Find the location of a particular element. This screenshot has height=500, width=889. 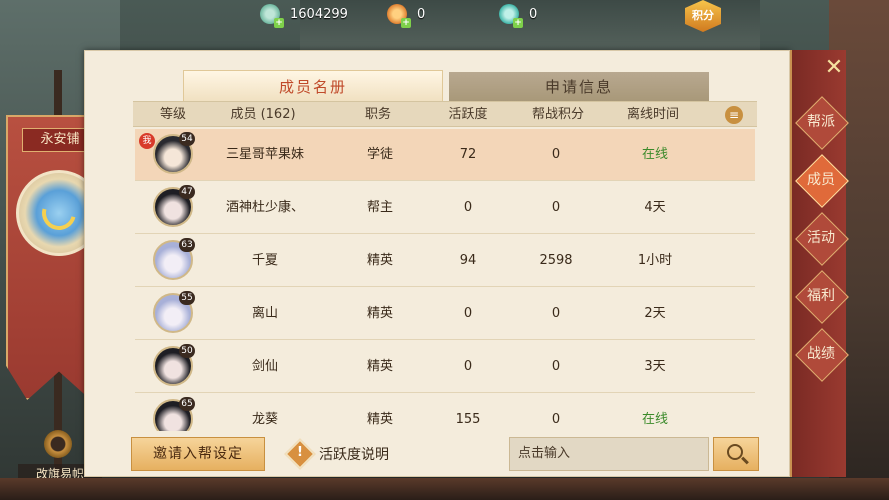

activity-help-link: ! 活跃度说明 is located at coordinates (336, 454).